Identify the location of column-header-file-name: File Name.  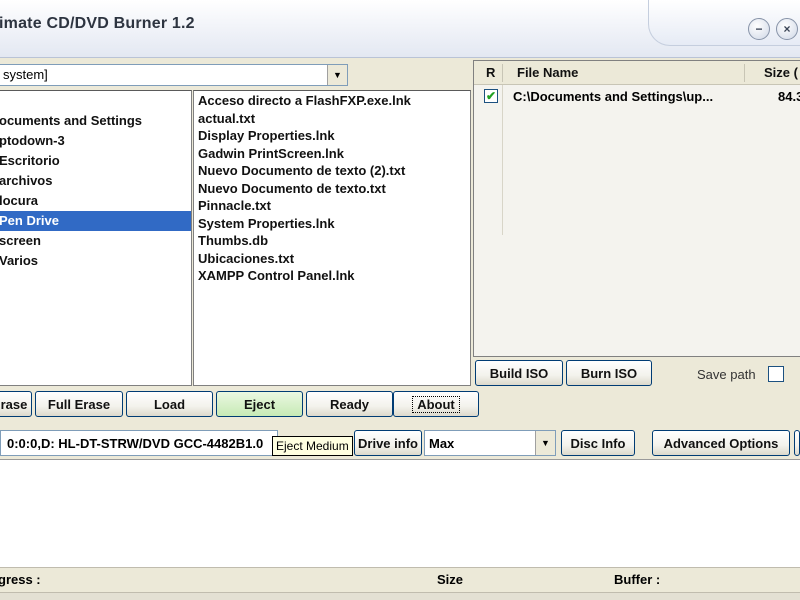
(547, 72).